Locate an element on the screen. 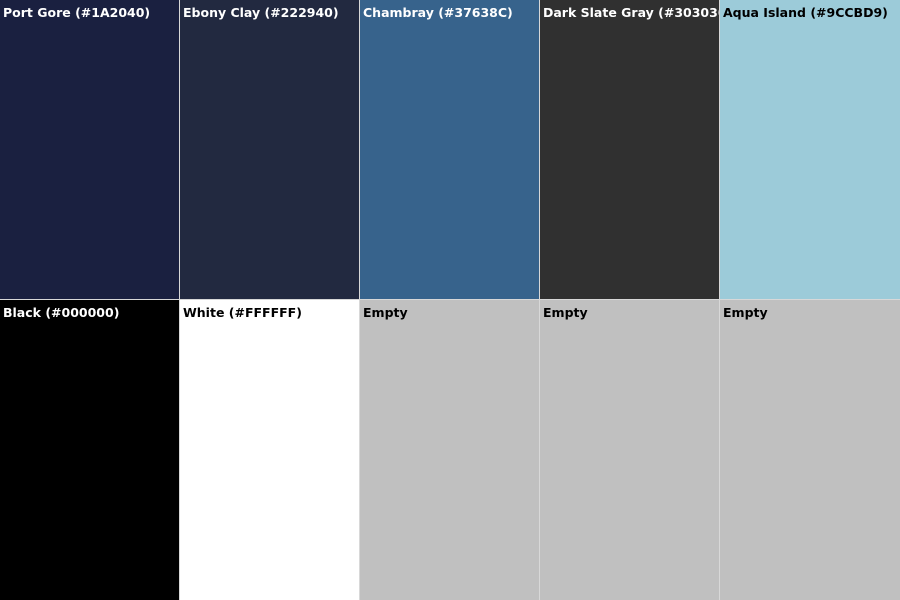  swatch-label: Port Gore (#1A2040) is located at coordinates (77, 12).